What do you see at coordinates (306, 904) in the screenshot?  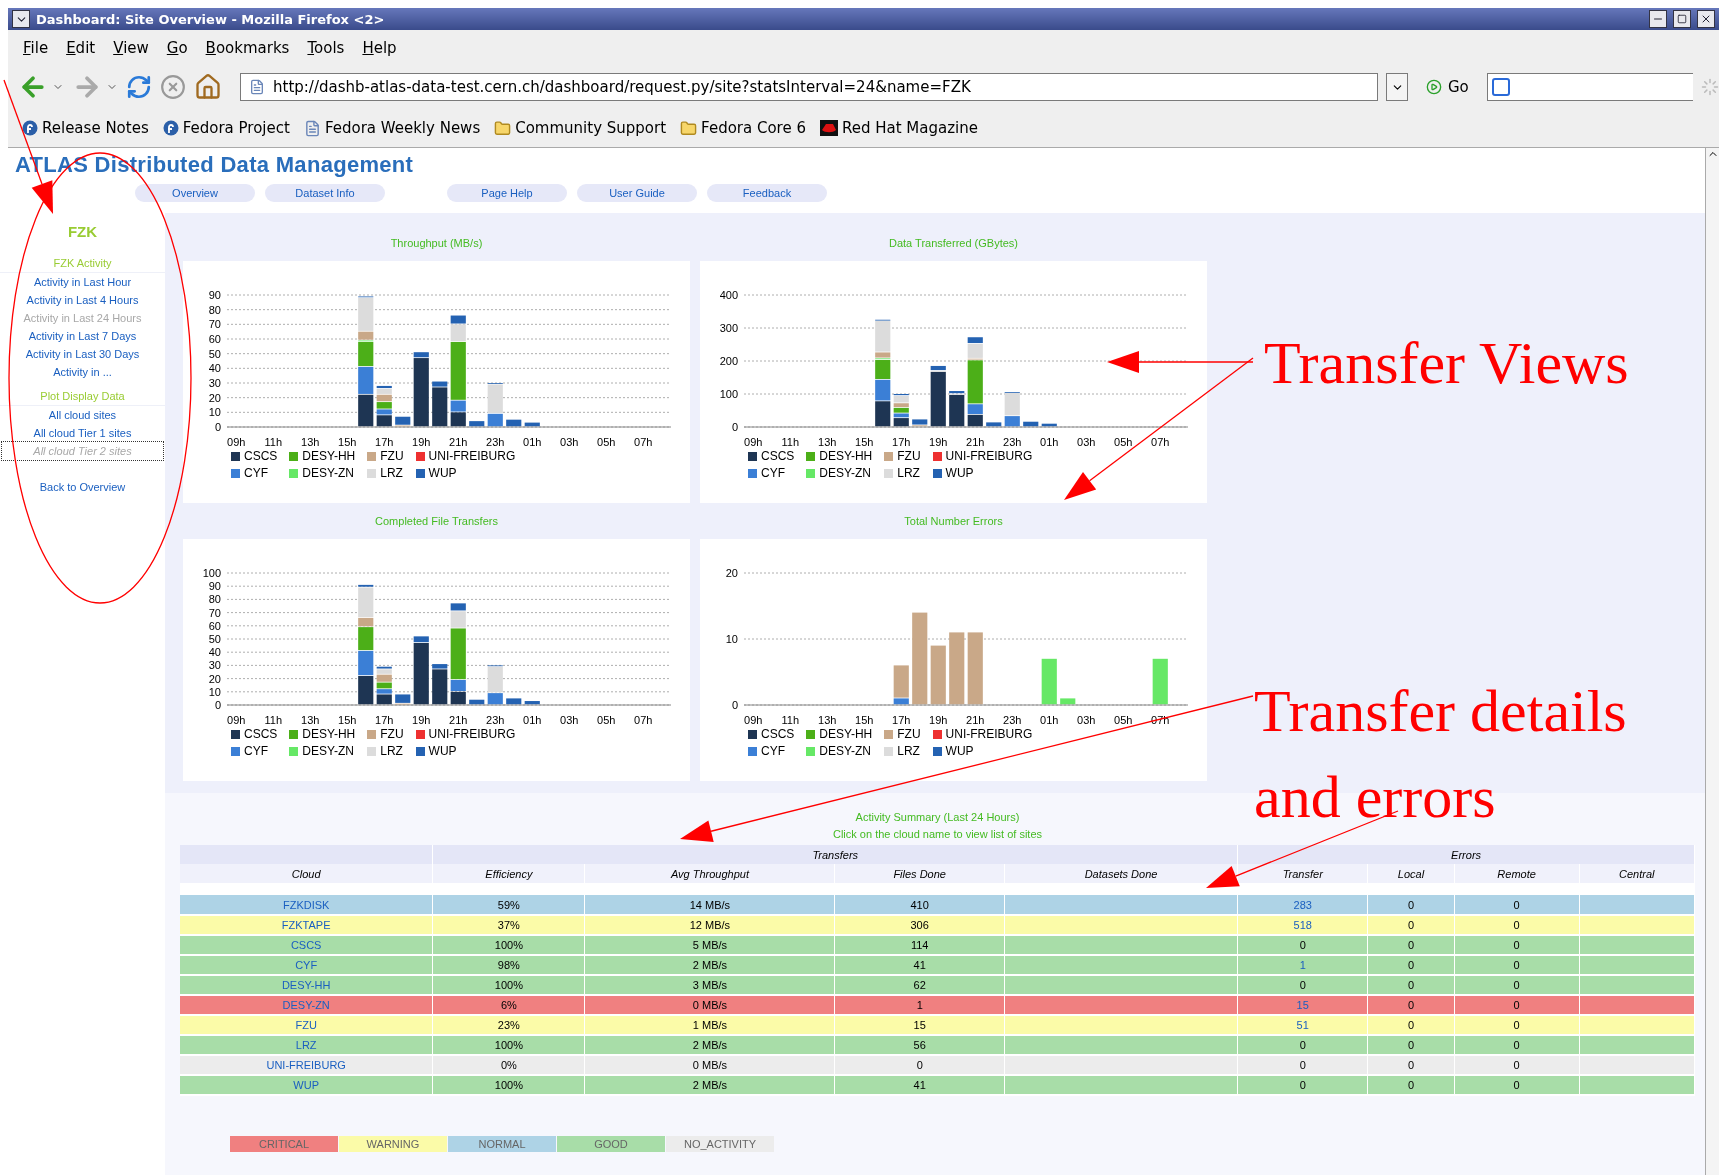 I see `cloud-link: FZKDISK` at bounding box center [306, 904].